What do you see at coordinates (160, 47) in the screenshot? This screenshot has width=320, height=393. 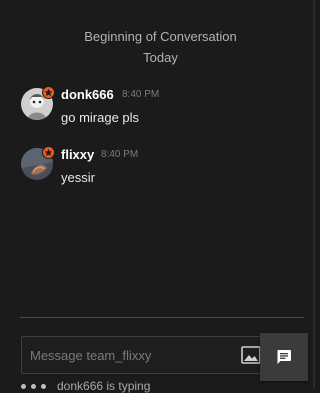 I see `conversation-header: Beginning of Conversation Today` at bounding box center [160, 47].